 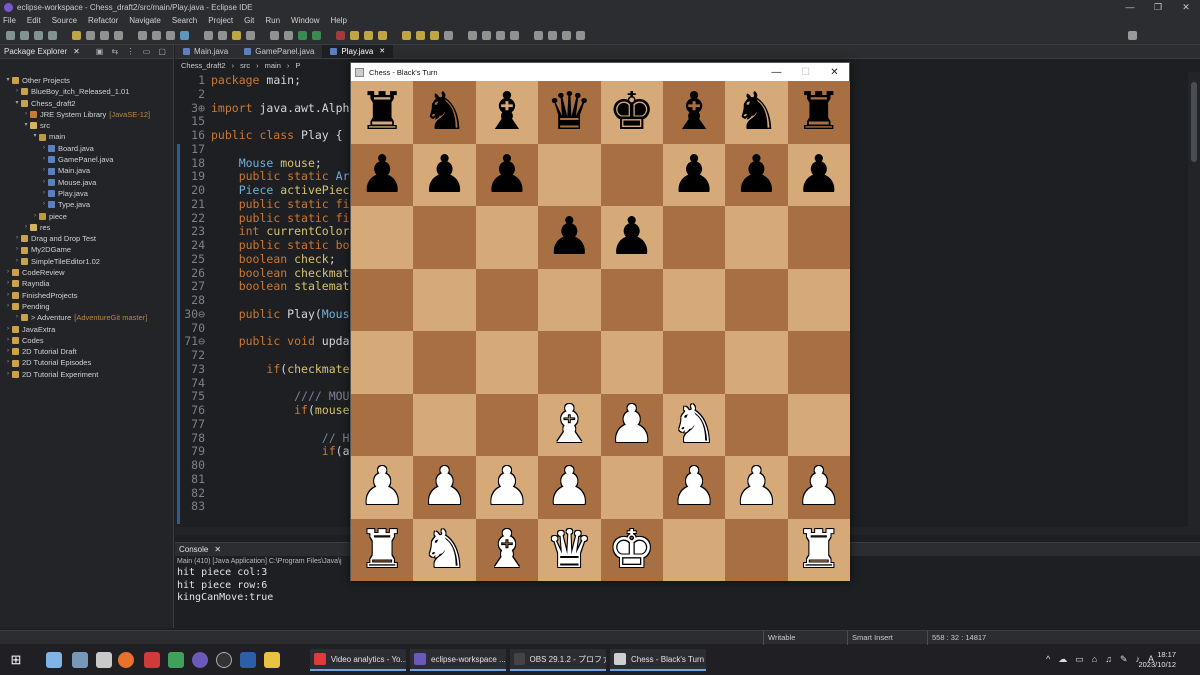 I want to click on tray-icon: ^, so click(x=1048, y=659).